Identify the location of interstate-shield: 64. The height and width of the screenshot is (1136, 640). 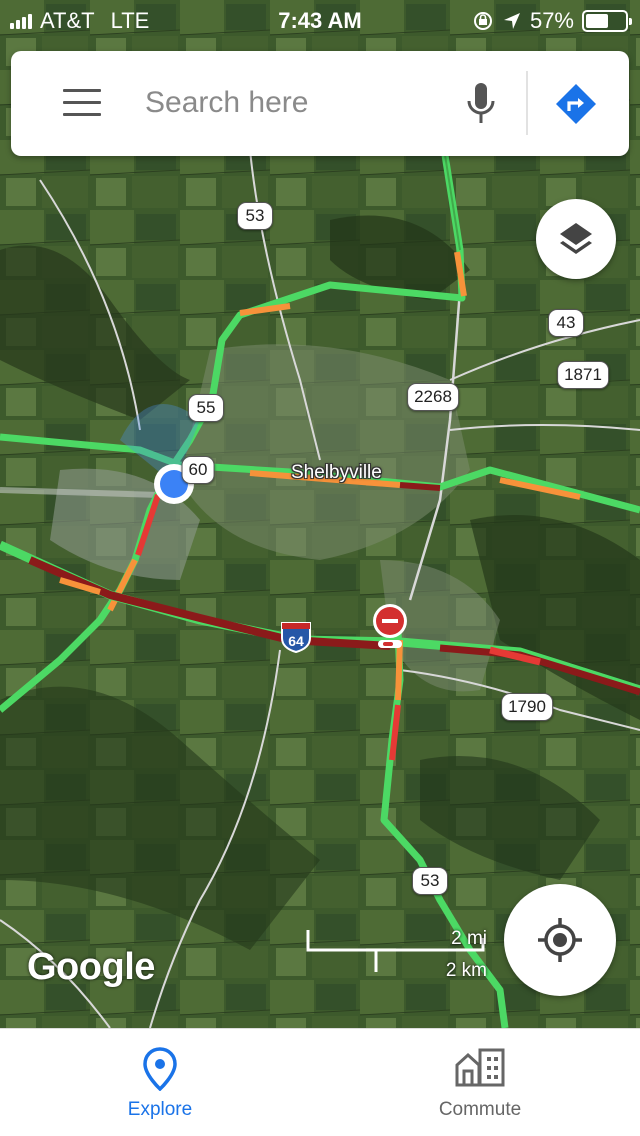
(296, 637).